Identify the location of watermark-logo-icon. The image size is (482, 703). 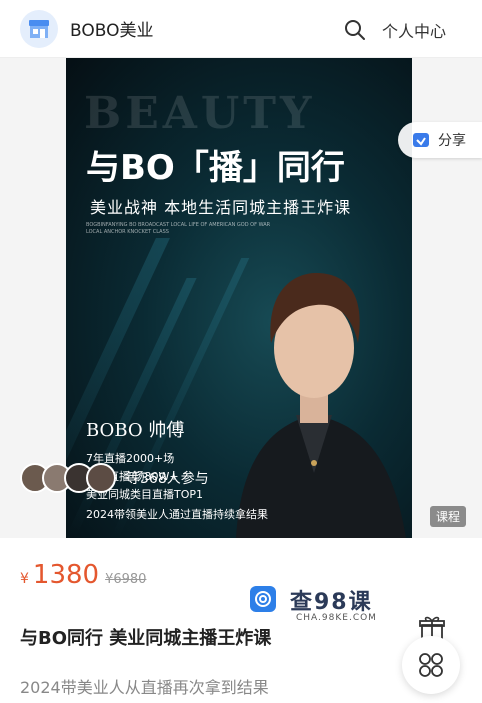
(263, 599).